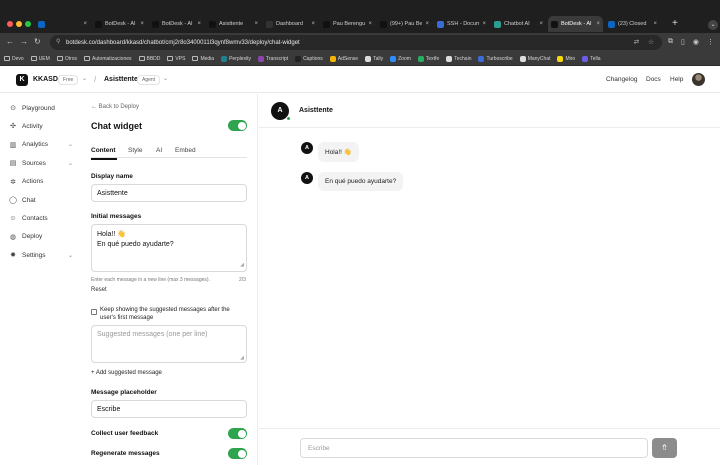 This screenshot has width=720, height=465. What do you see at coordinates (698, 79) in the screenshot?
I see `user-avatar` at bounding box center [698, 79].